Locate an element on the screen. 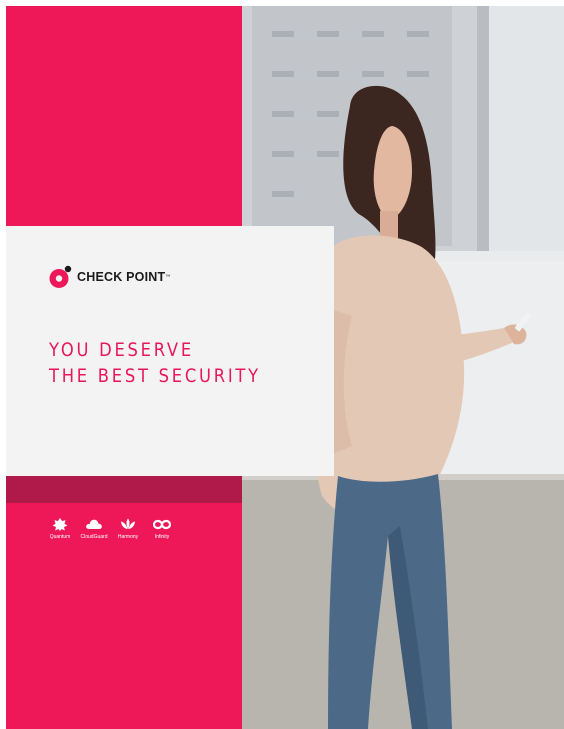  product-label: Quantum is located at coordinates (60, 537).